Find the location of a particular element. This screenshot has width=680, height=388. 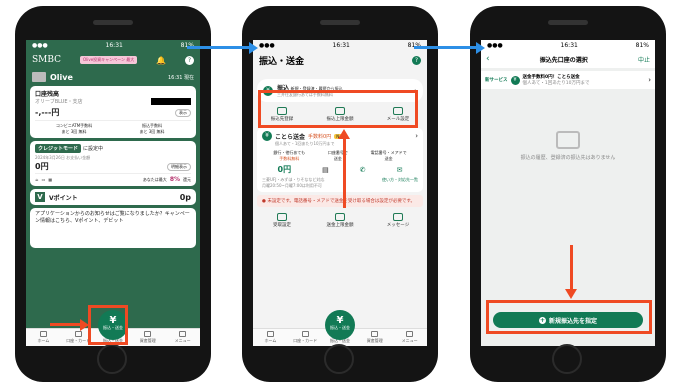

kotora-actions: 受取設定 送金上限金額 メッセージ is located at coordinates (340, 220).